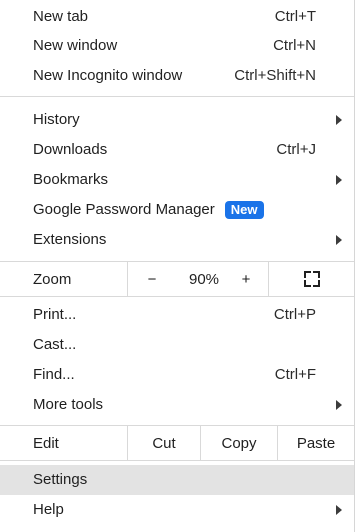  Describe the element at coordinates (294, 314) in the screenshot. I see `print-shortcut: Ctrl+P` at that location.